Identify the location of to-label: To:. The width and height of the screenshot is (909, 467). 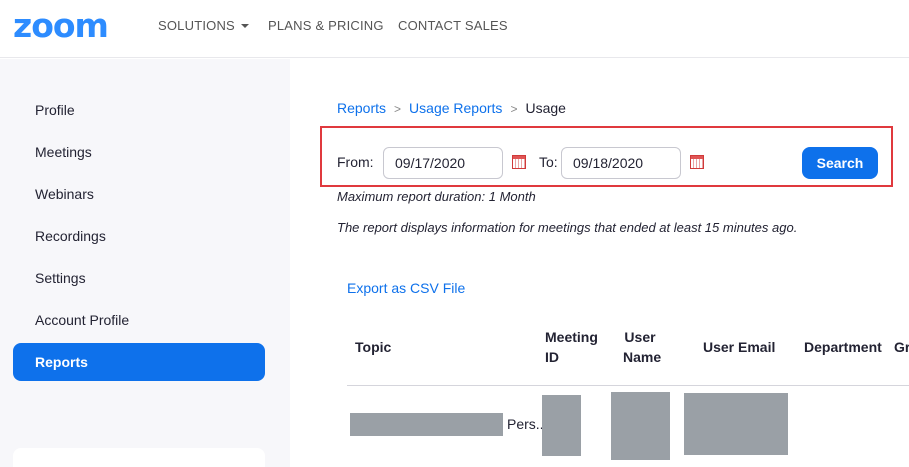
(548, 162).